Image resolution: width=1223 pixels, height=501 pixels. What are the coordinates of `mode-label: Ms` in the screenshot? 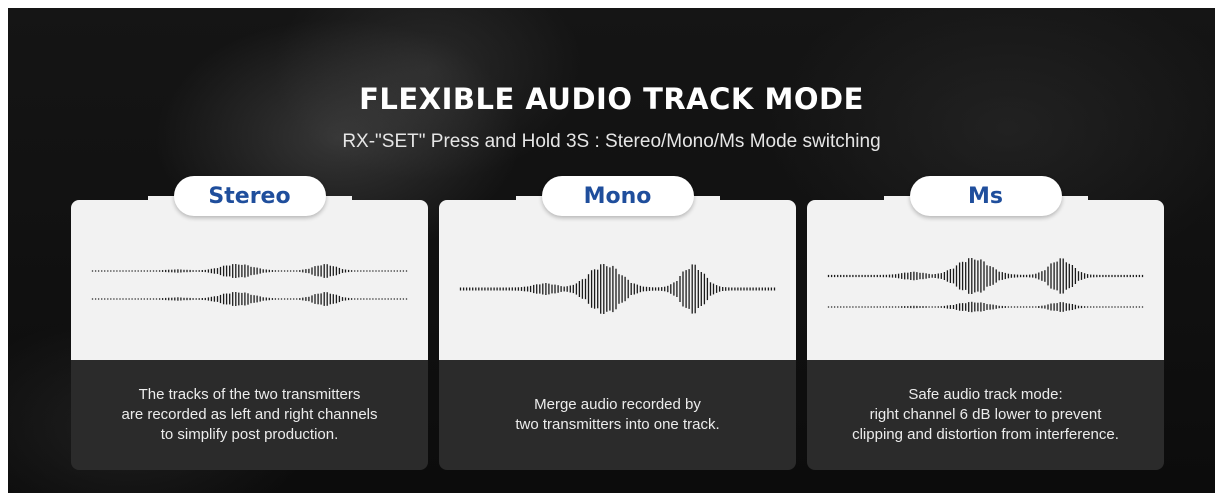 It's located at (985, 196).